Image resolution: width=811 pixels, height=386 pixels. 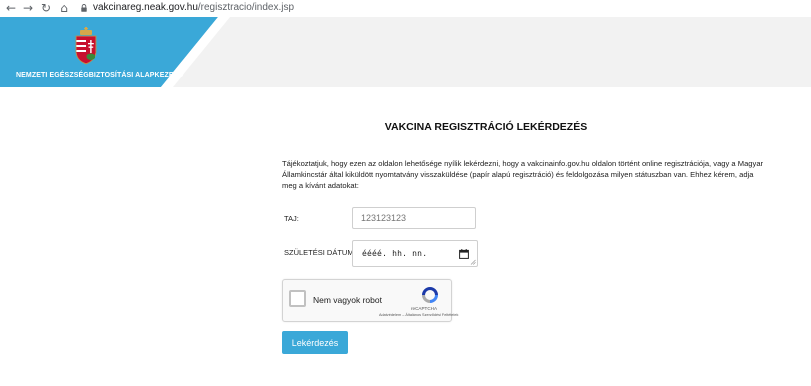 I want to click on reload-icon: ↻, so click(x=46, y=8).